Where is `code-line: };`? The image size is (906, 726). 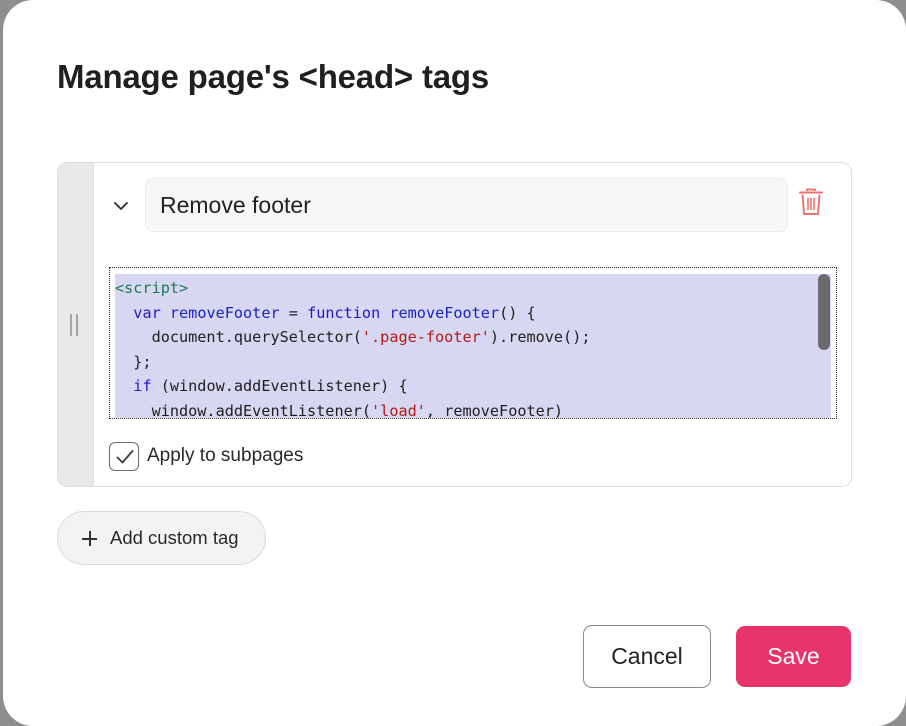 code-line: }; is located at coordinates (133, 361).